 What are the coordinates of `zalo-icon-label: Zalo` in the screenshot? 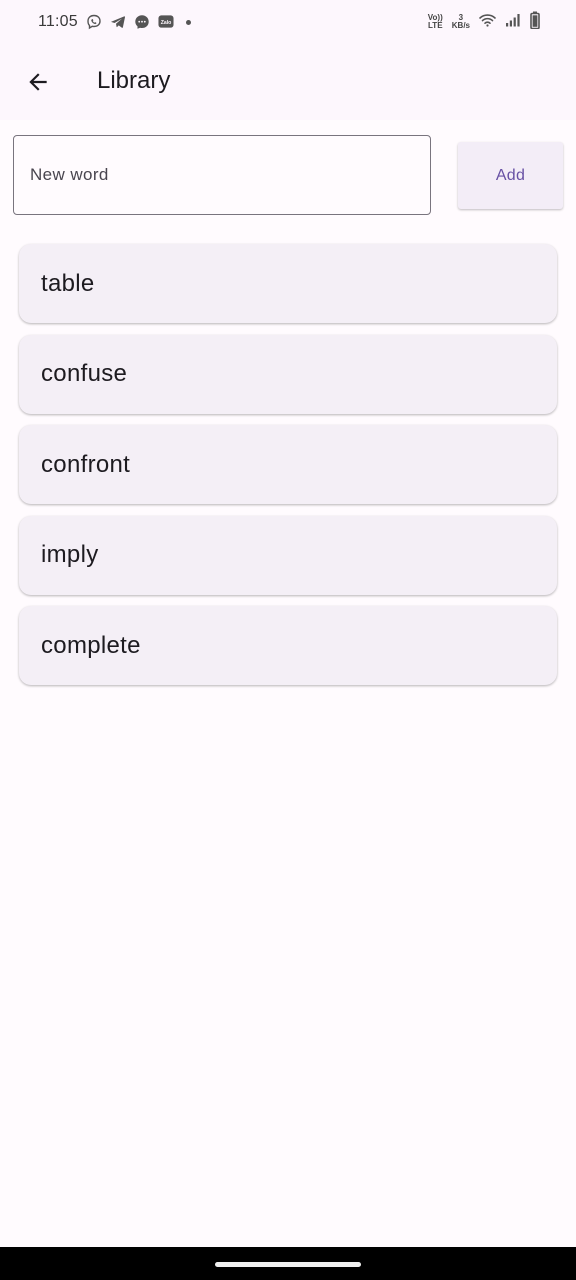 It's located at (166, 23).